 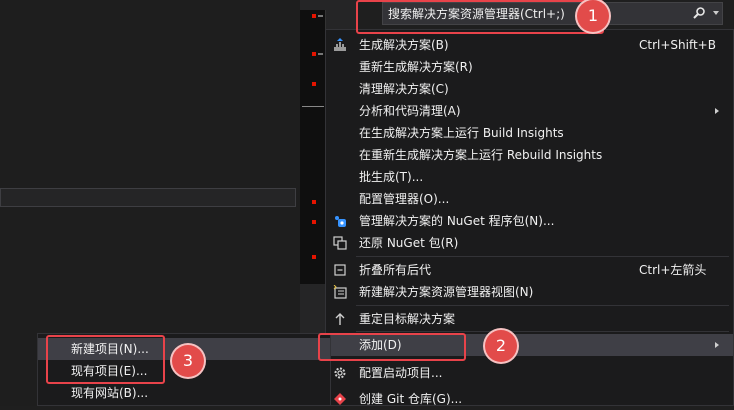 What do you see at coordinates (446, 292) in the screenshot?
I see `menu-item-label: 新建解决方案资源管理器视图(N)` at bounding box center [446, 292].